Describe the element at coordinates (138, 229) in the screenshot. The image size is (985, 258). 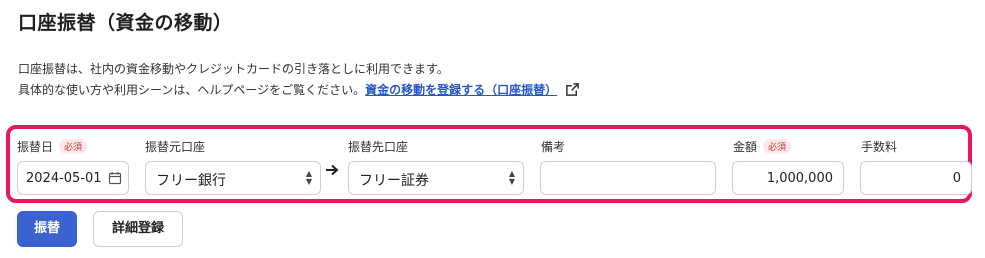
I see `detail-register-button: 詳細登録` at that location.